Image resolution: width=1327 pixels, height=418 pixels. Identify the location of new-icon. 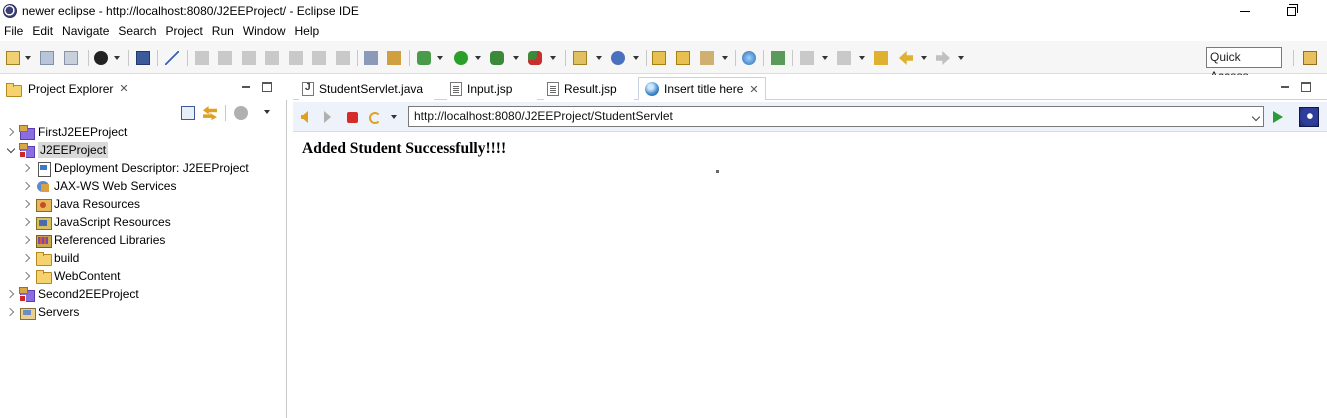
(13, 58).